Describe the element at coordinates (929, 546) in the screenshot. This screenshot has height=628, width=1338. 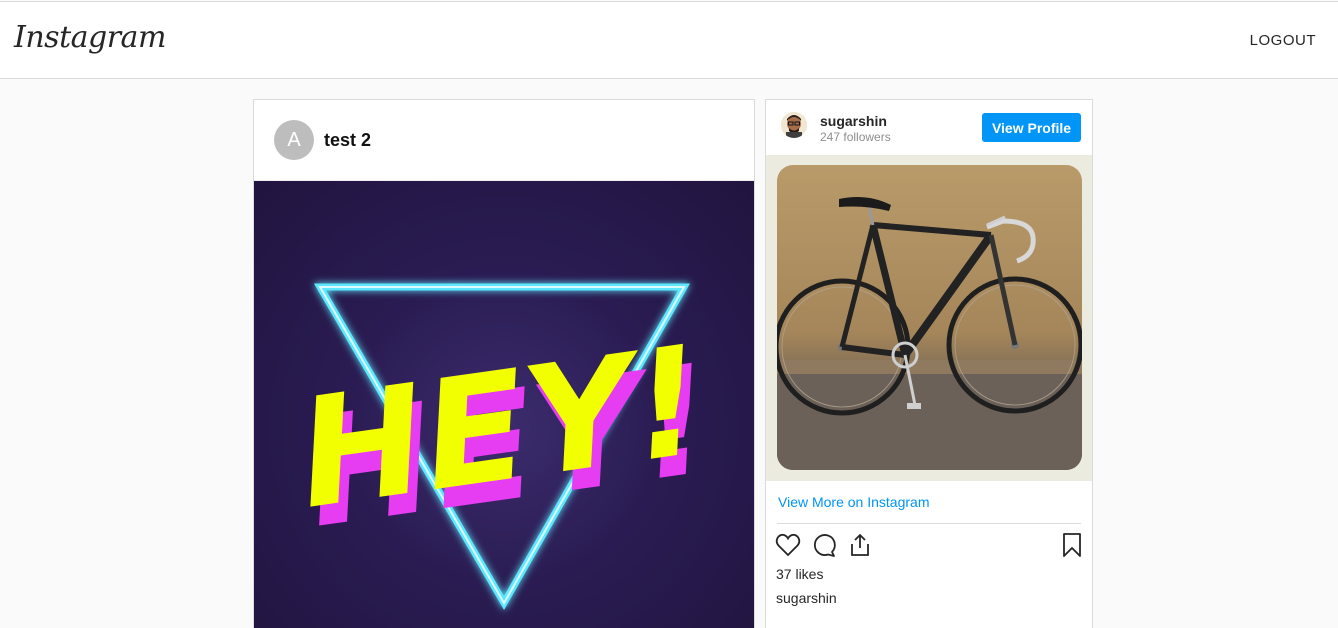
I see `action-bar` at that location.